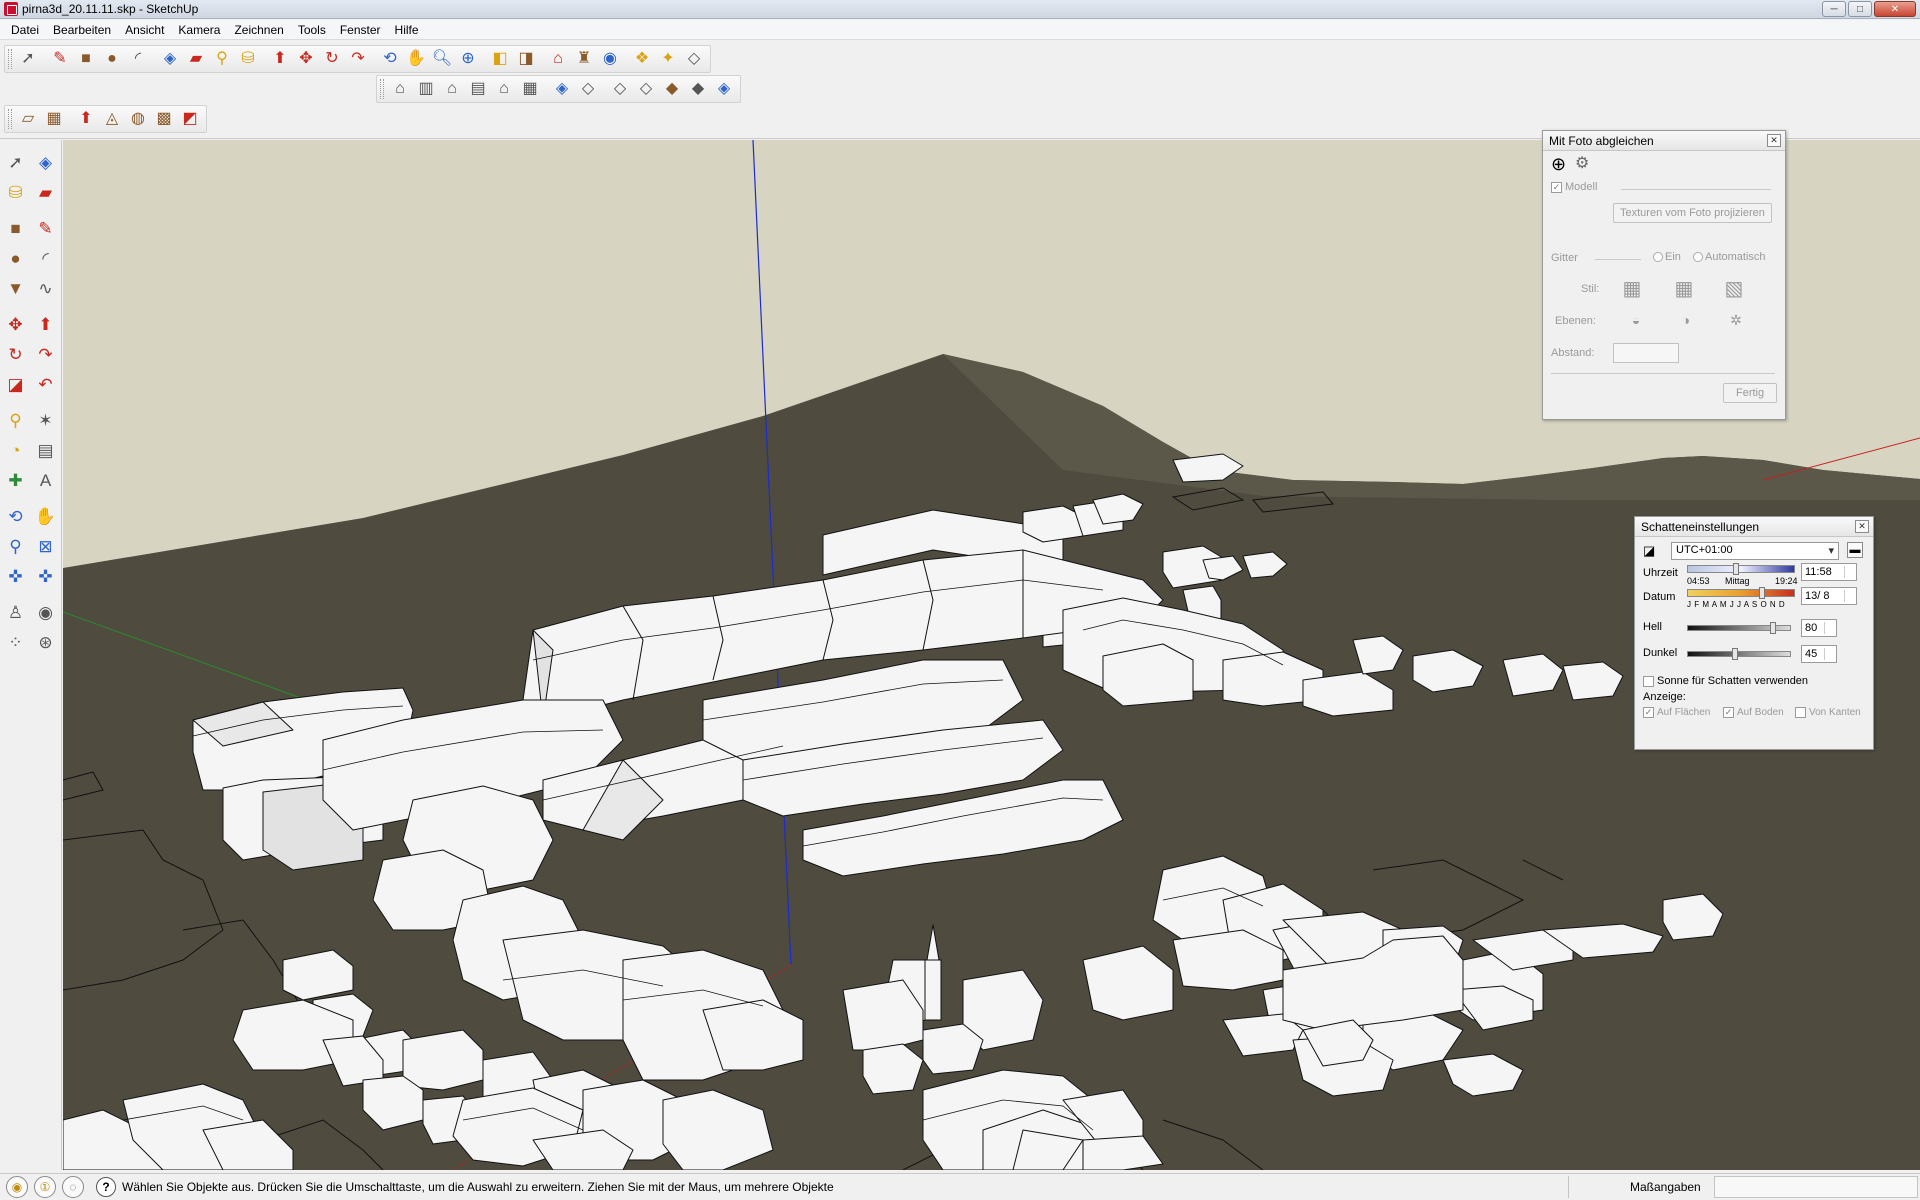 The height and width of the screenshot is (1200, 1920). I want to click on on-ground-checkbox-row: ✓ Auf Boden, so click(1753, 712).